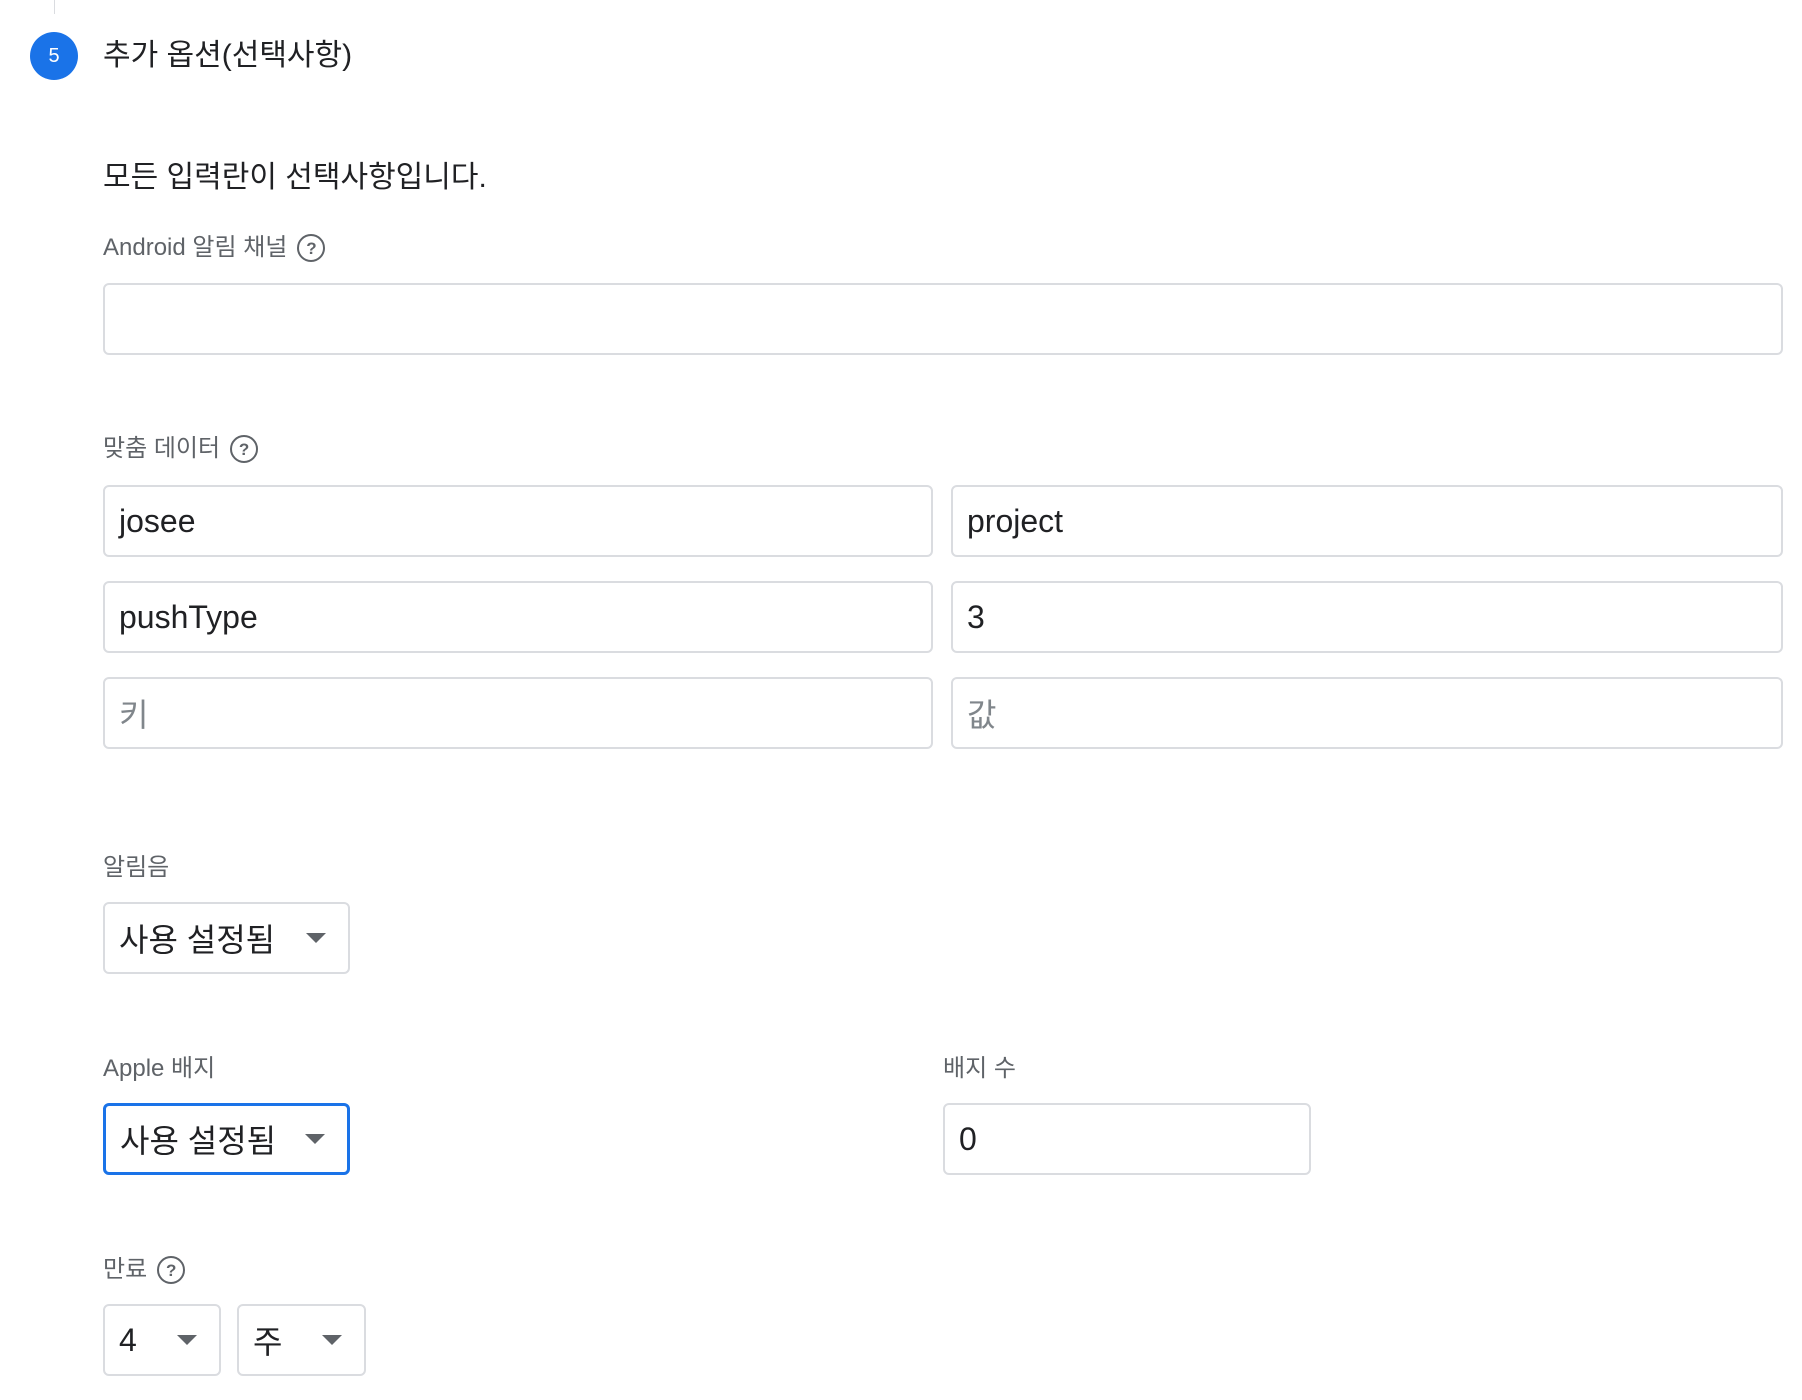 This screenshot has height=1400, width=1802. What do you see at coordinates (159, 1068) in the screenshot?
I see `apple-badge-label: Apple 배지` at bounding box center [159, 1068].